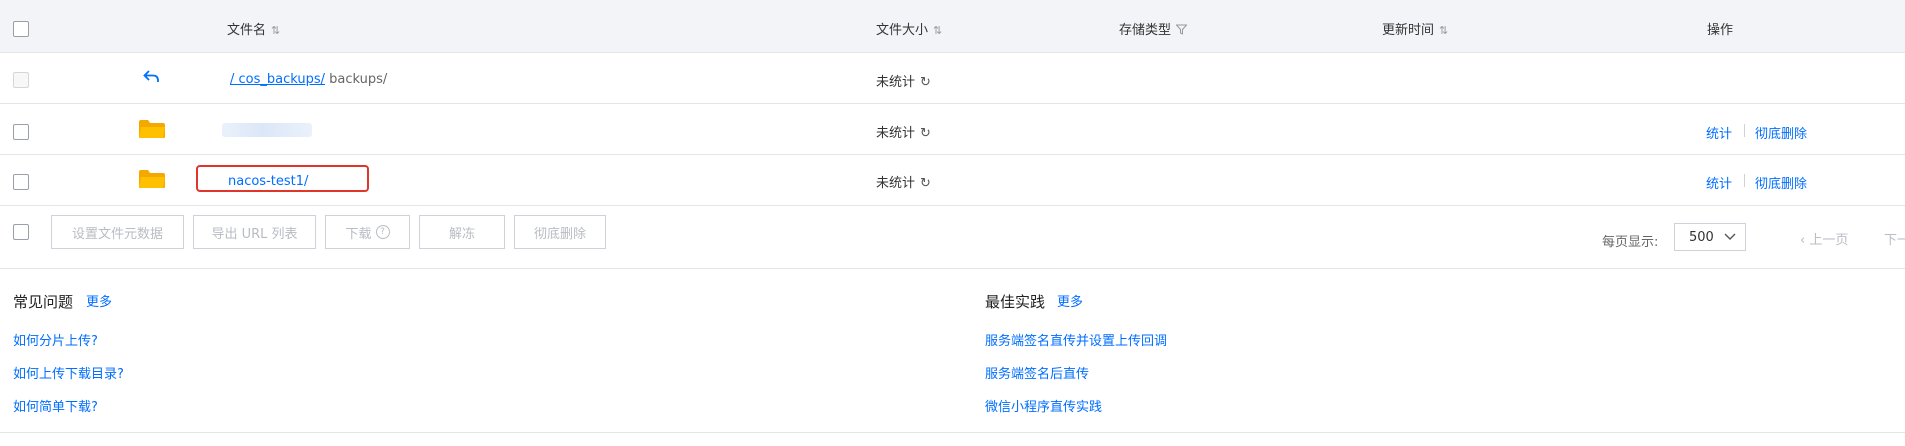 The height and width of the screenshot is (446, 1905). What do you see at coordinates (1701, 237) in the screenshot?
I see `per-page-value: 500` at bounding box center [1701, 237].